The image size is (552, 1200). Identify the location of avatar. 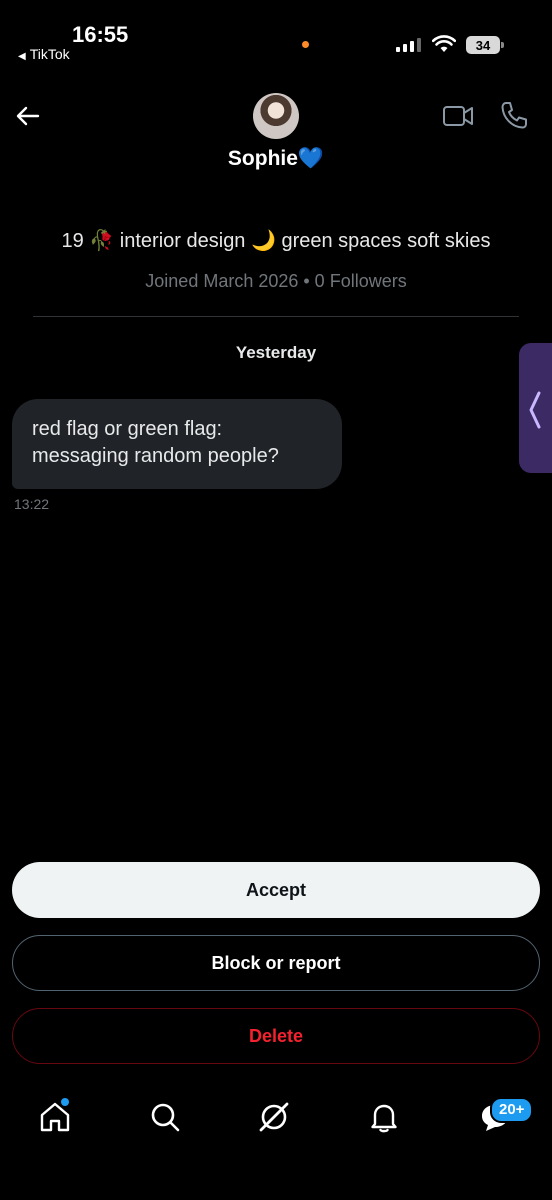
(276, 116).